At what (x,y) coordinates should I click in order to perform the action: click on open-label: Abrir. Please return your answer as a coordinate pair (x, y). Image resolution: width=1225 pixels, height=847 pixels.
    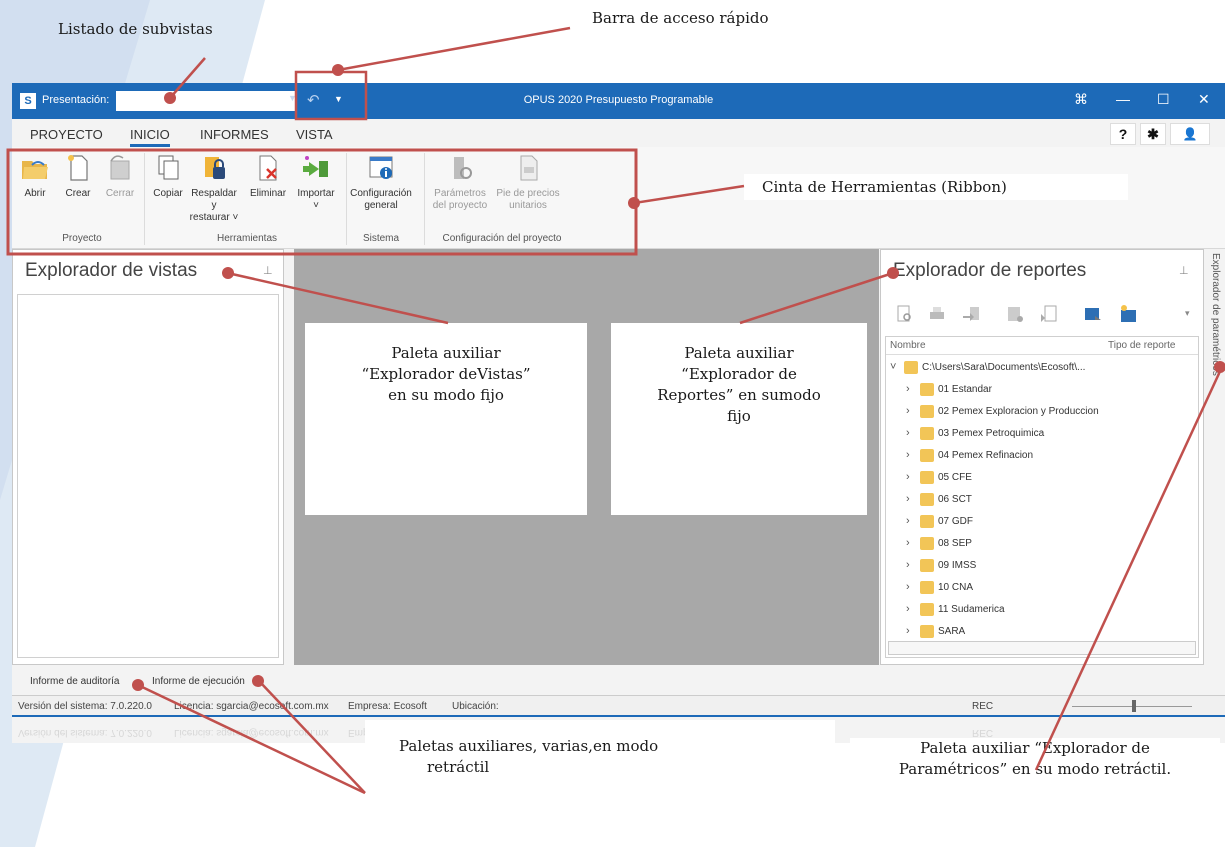
    Looking at the image, I should click on (35, 193).